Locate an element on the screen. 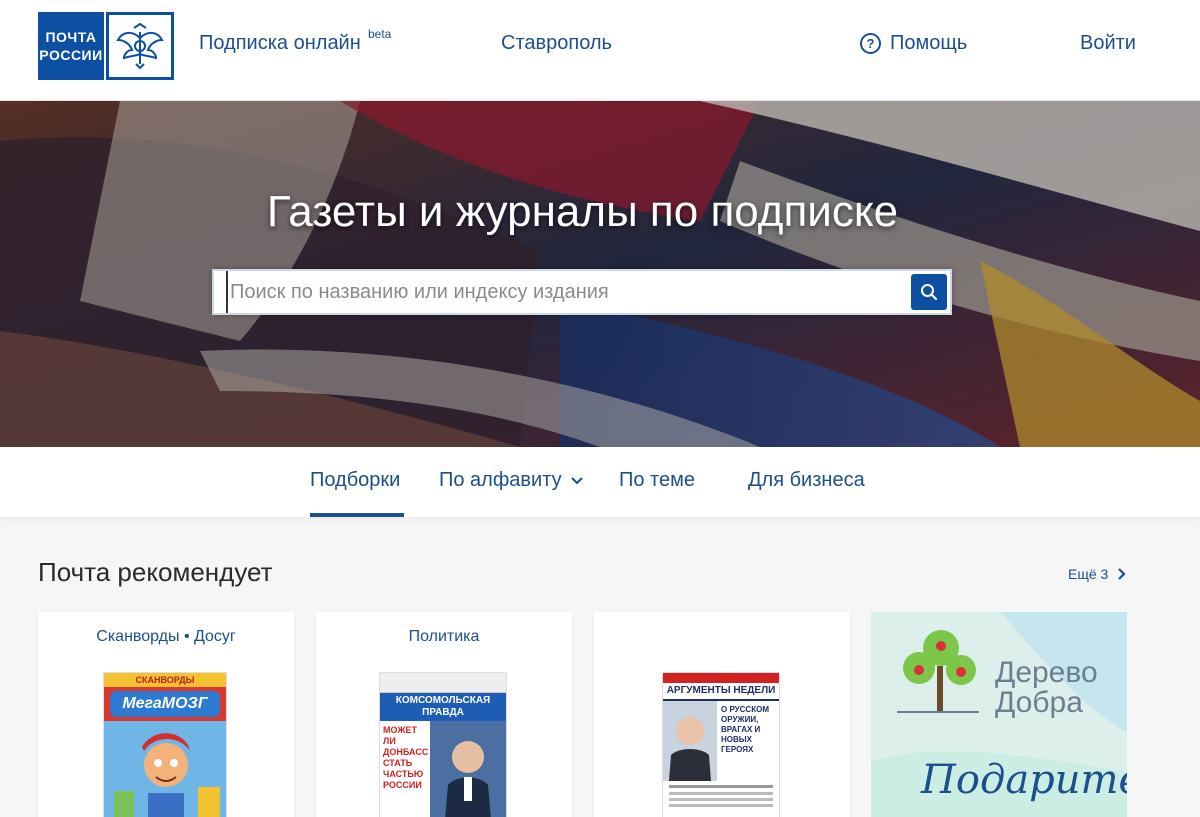 Image resolution: width=1200 pixels, height=817 pixels. card-category: Сканворды • Досуг is located at coordinates (166, 636).